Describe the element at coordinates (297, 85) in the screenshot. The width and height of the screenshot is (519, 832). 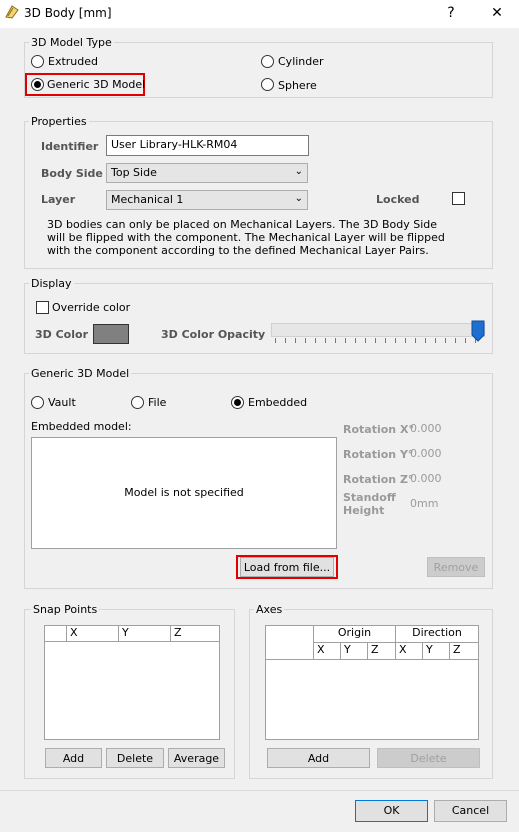
I see `sphere-label: Sphere` at that location.